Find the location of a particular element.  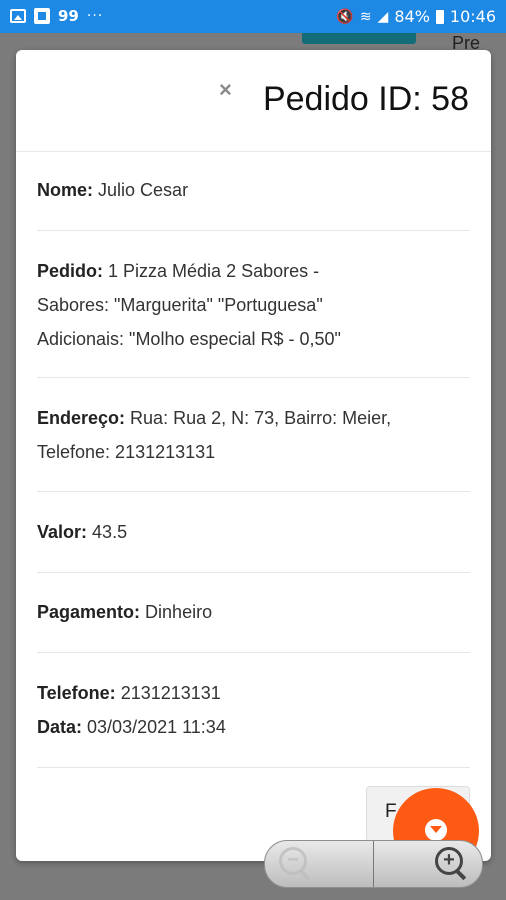

telefone-label: Telefone: is located at coordinates (76, 693).